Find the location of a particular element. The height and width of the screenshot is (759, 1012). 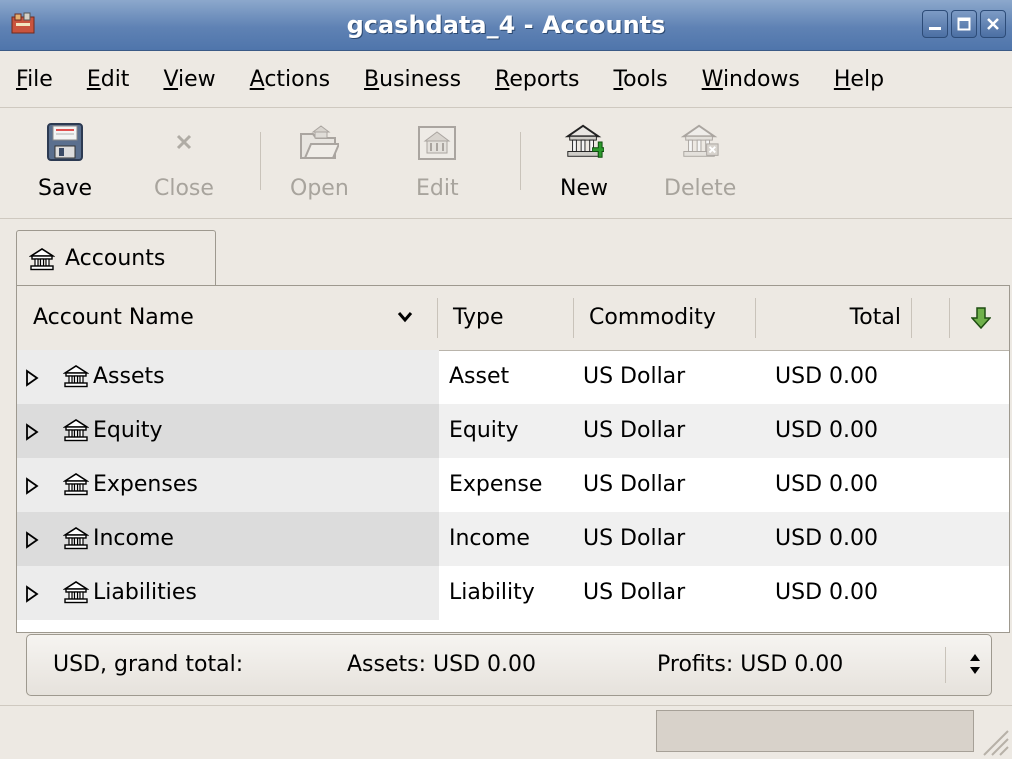

menu-edit: Edit is located at coordinates (107, 79).